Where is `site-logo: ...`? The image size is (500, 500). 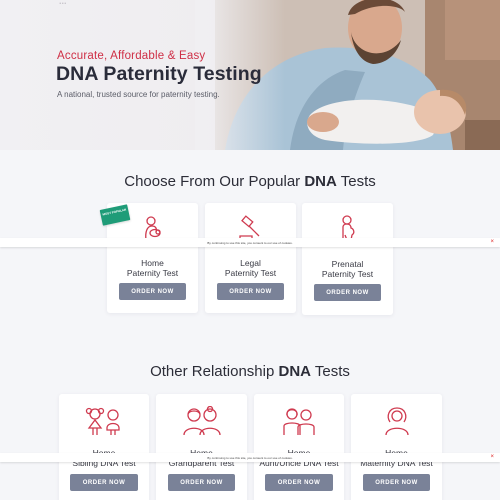
site-logo: ... is located at coordinates (63, 3).